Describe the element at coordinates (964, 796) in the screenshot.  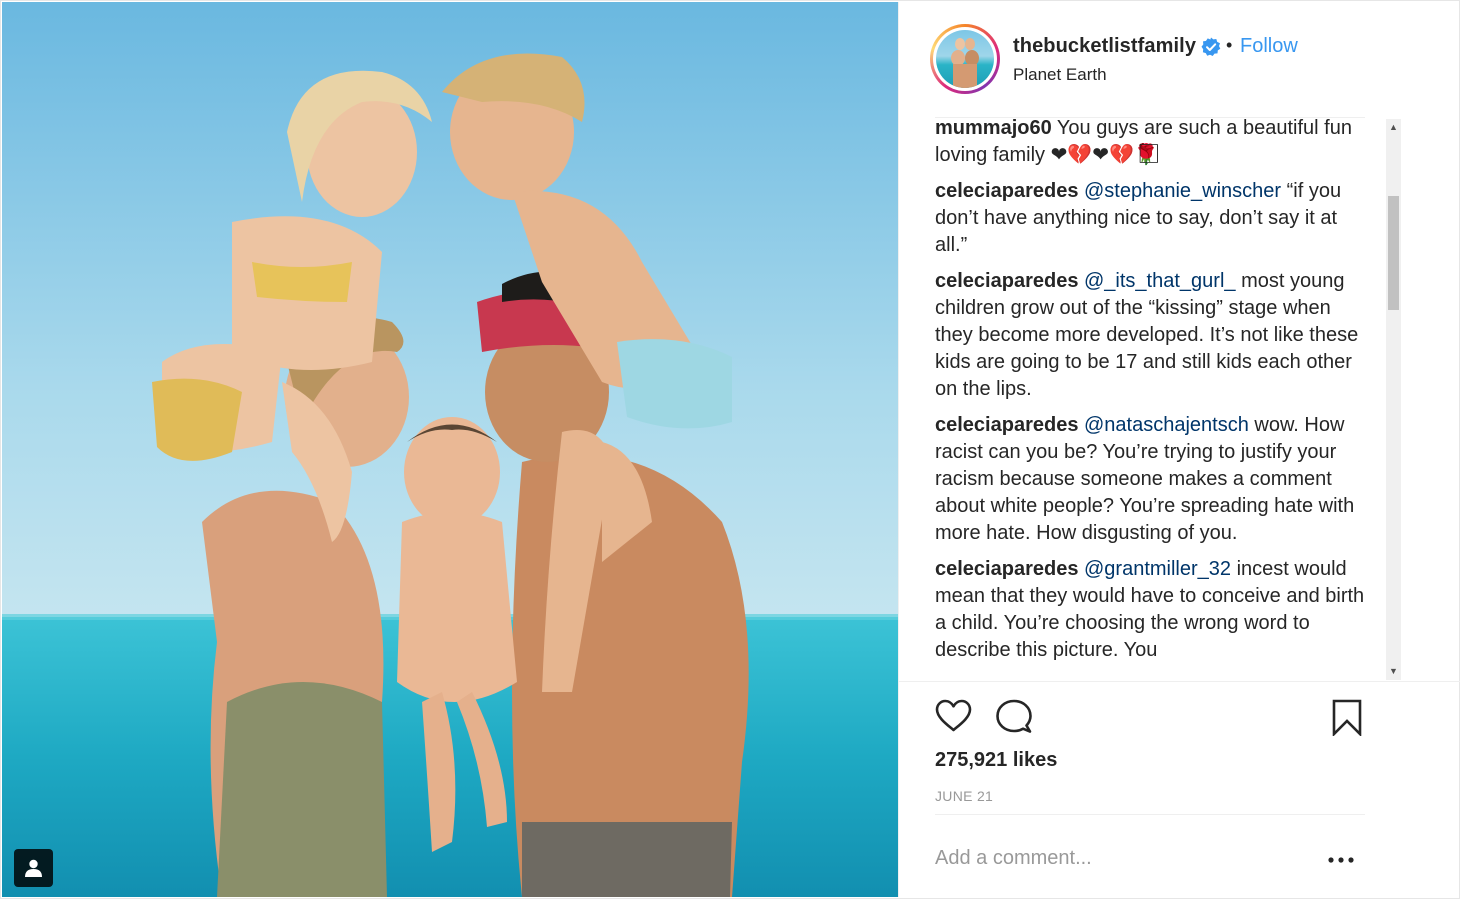
I see `post-date: JUNE 21` at that location.